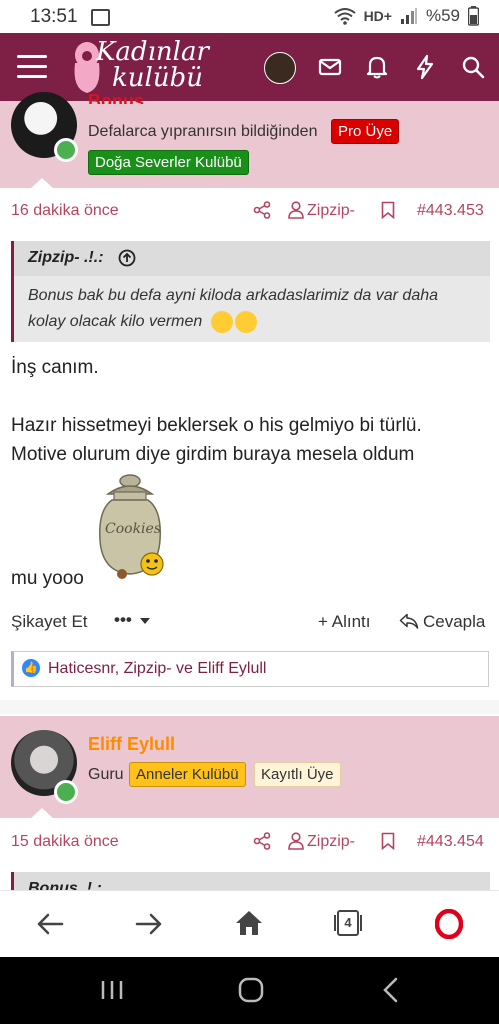  Describe the element at coordinates (280, 68) in the screenshot. I see `user-avatar` at that location.